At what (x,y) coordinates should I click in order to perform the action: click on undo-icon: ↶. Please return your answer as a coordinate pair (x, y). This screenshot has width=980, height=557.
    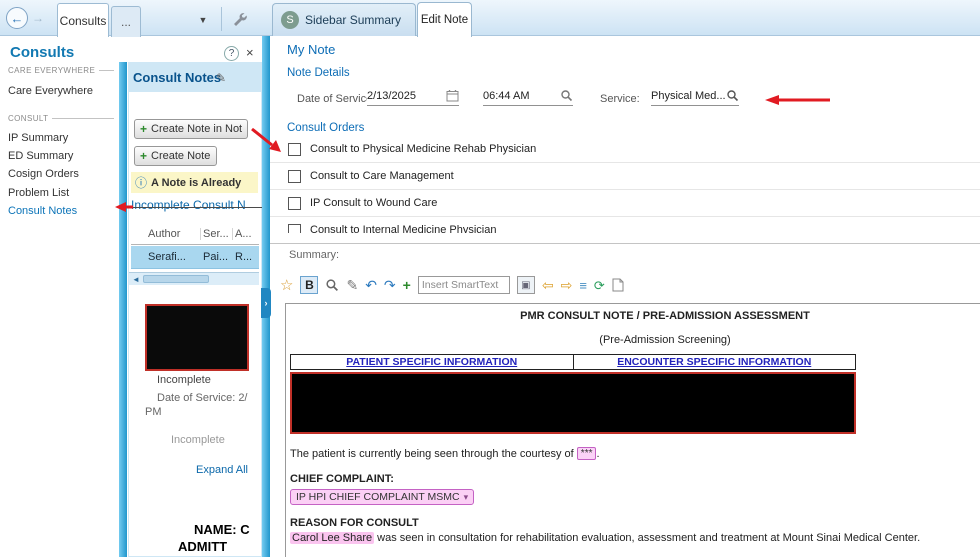
    Looking at the image, I should click on (371, 285).